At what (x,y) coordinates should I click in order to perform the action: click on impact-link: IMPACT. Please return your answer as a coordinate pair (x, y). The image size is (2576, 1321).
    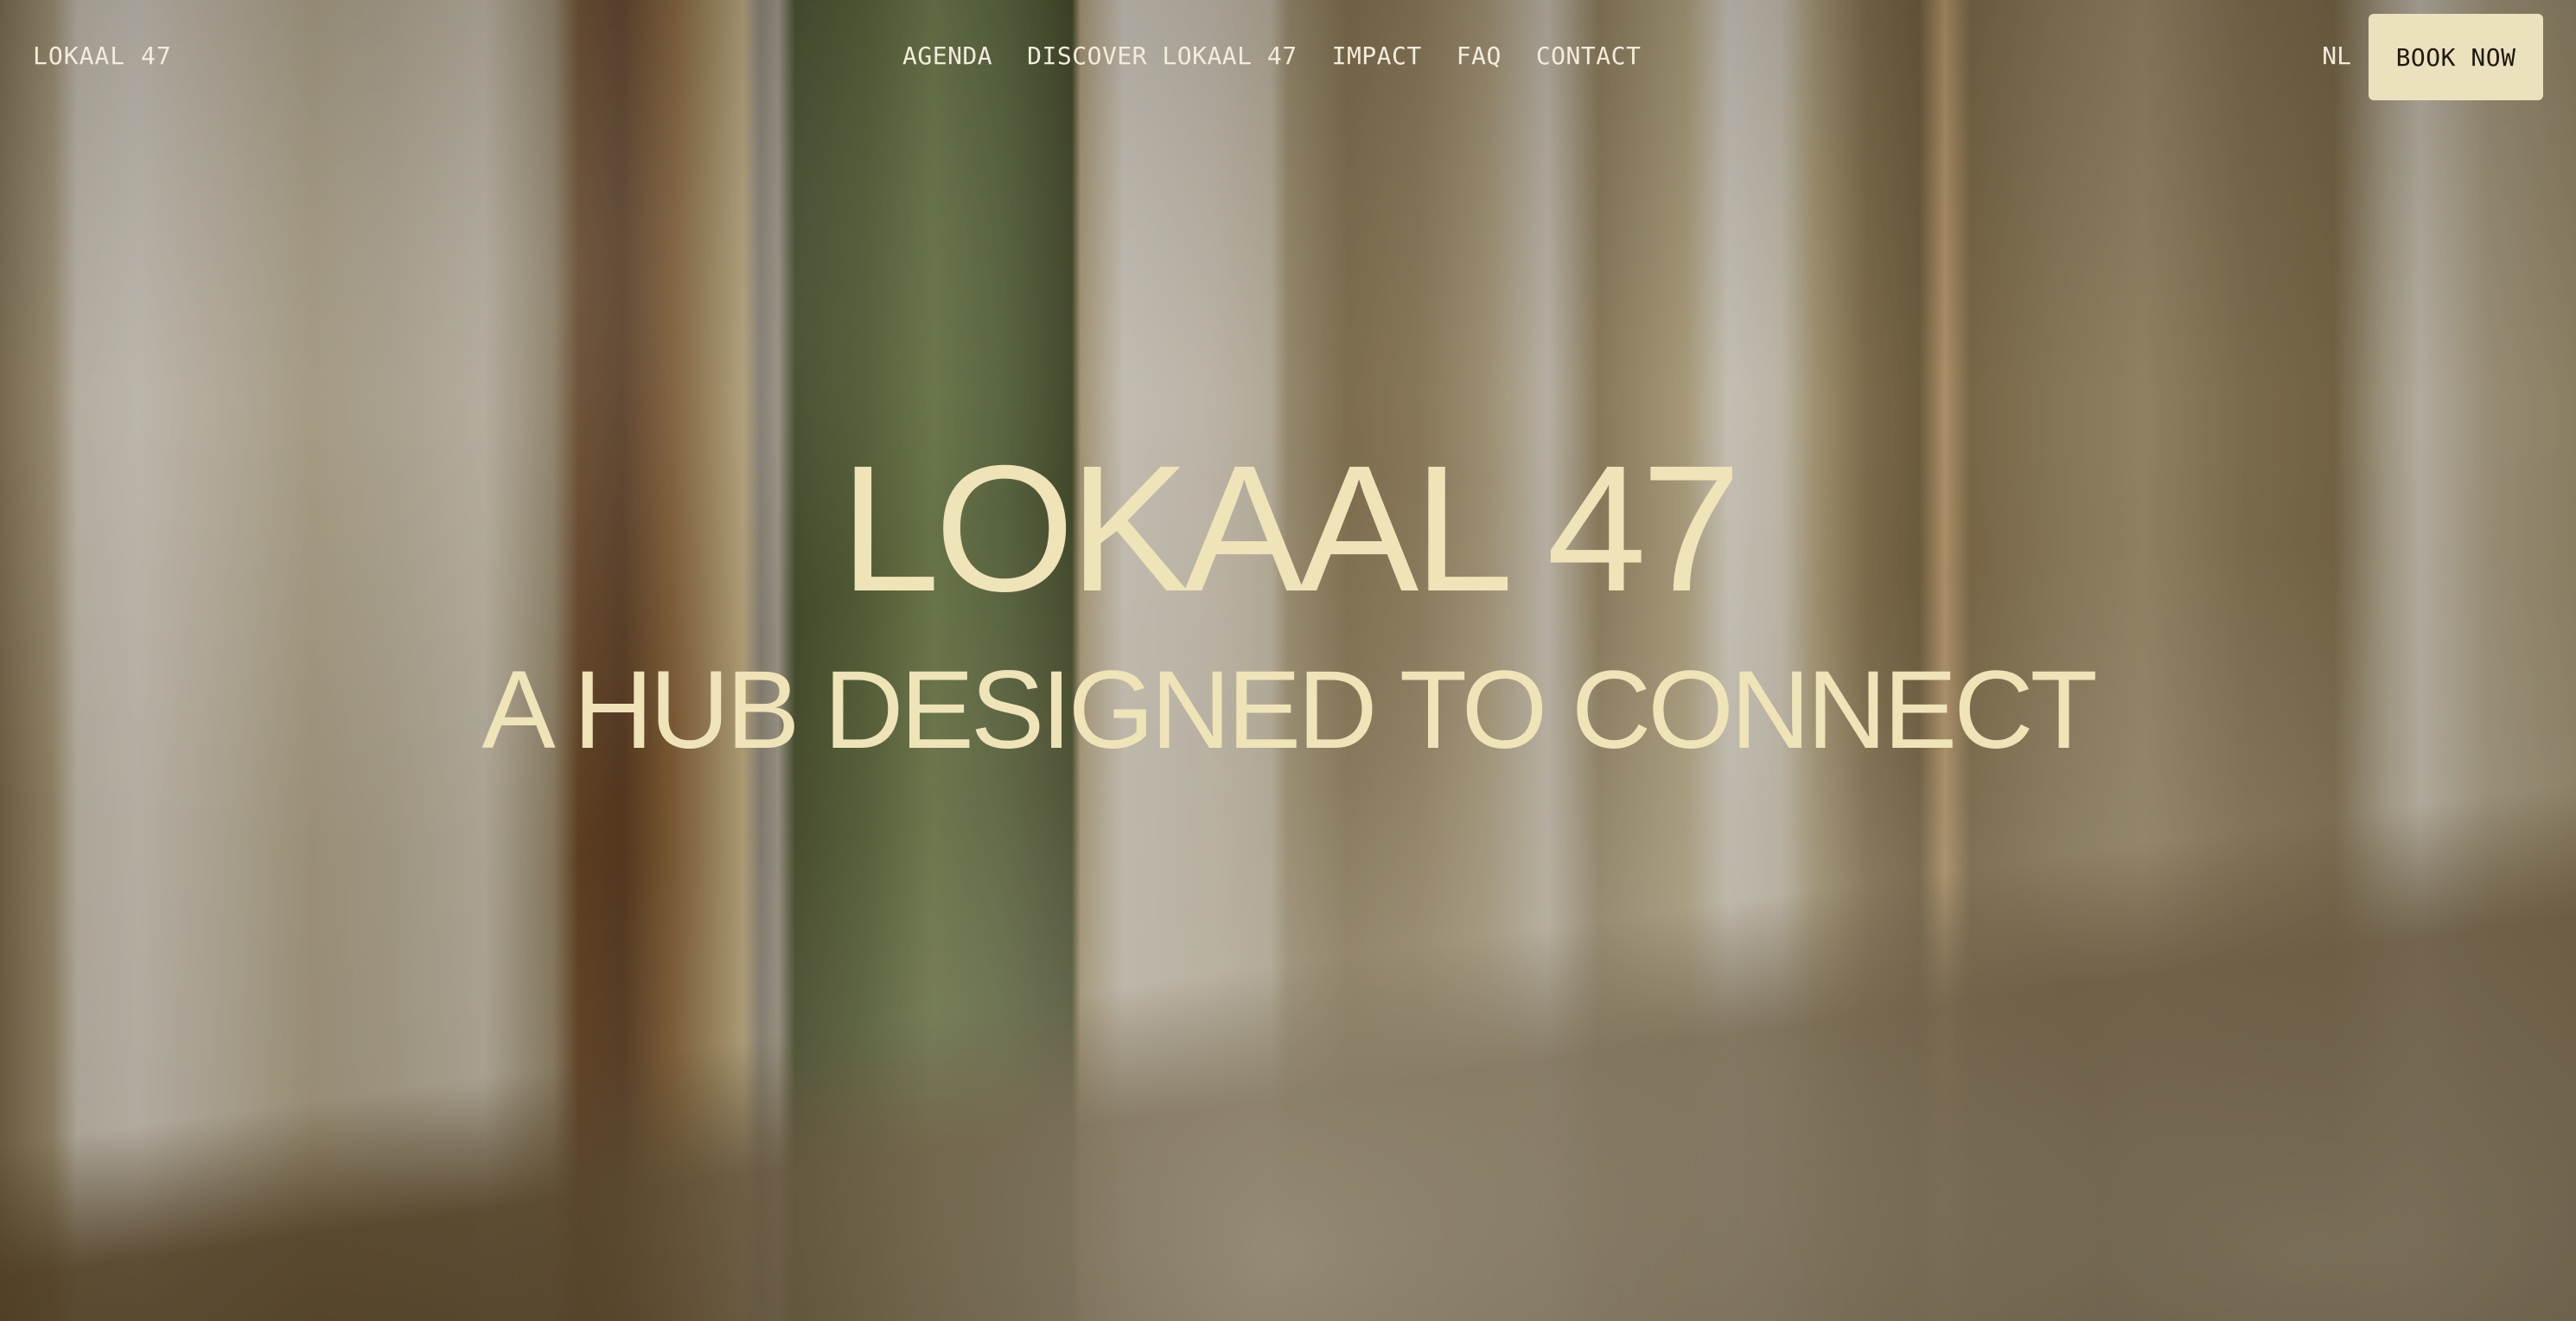
    Looking at the image, I should click on (1377, 55).